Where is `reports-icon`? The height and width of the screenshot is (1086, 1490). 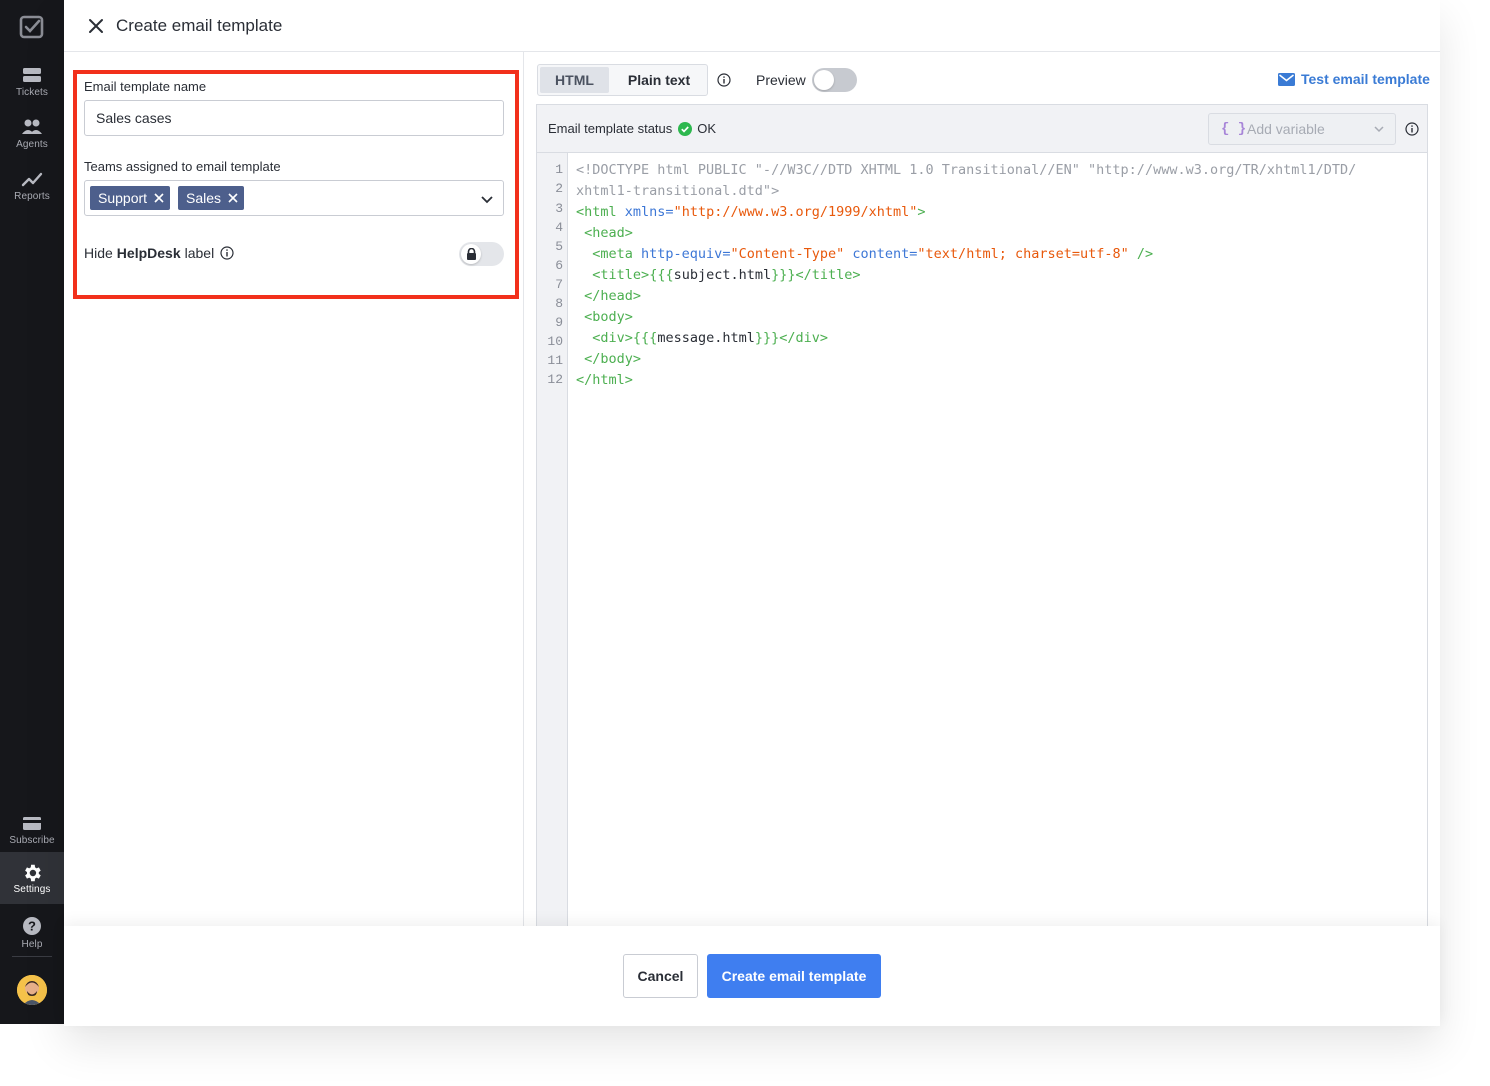
reports-icon is located at coordinates (32, 179).